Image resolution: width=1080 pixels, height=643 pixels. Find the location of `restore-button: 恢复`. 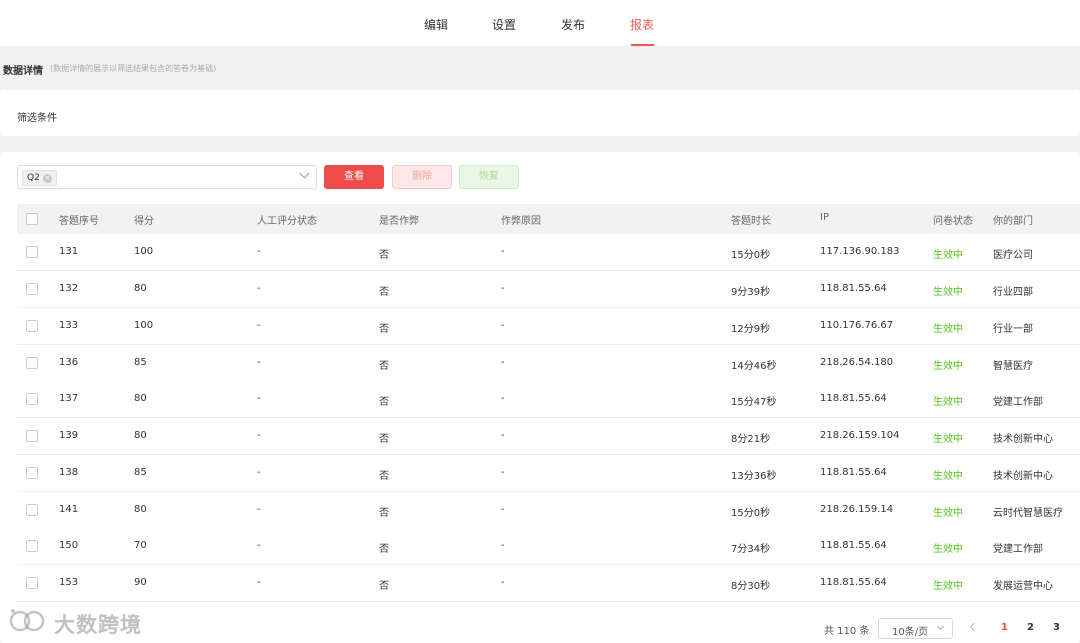

restore-button: 恢复 is located at coordinates (489, 177).